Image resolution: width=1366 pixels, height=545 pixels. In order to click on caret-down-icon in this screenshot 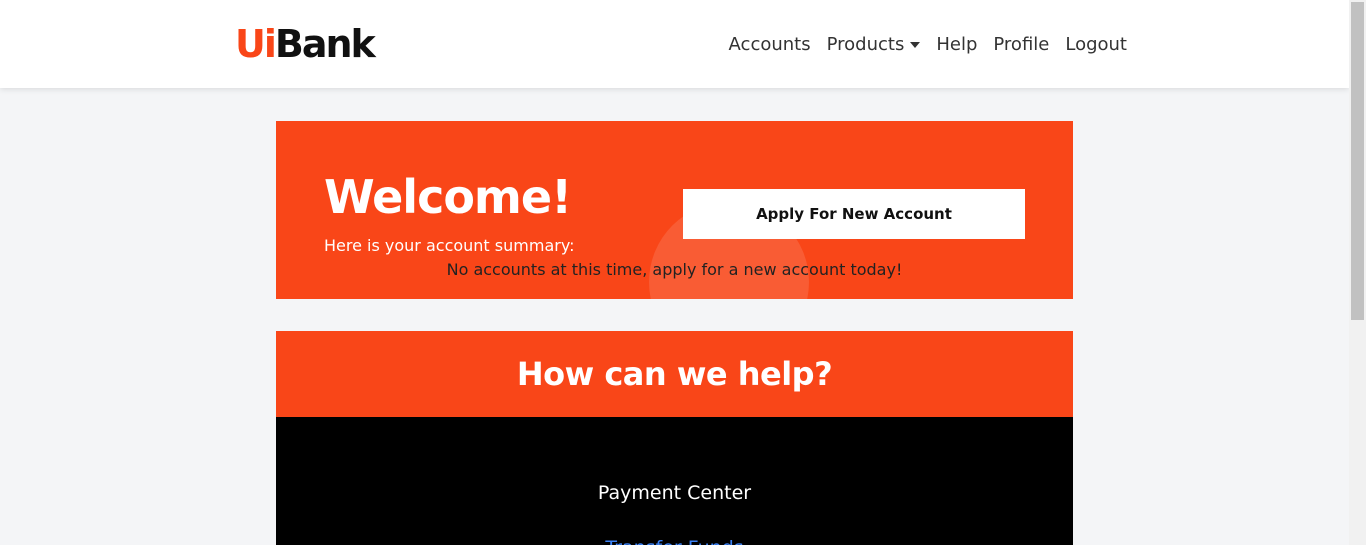, I will do `click(915, 45)`.